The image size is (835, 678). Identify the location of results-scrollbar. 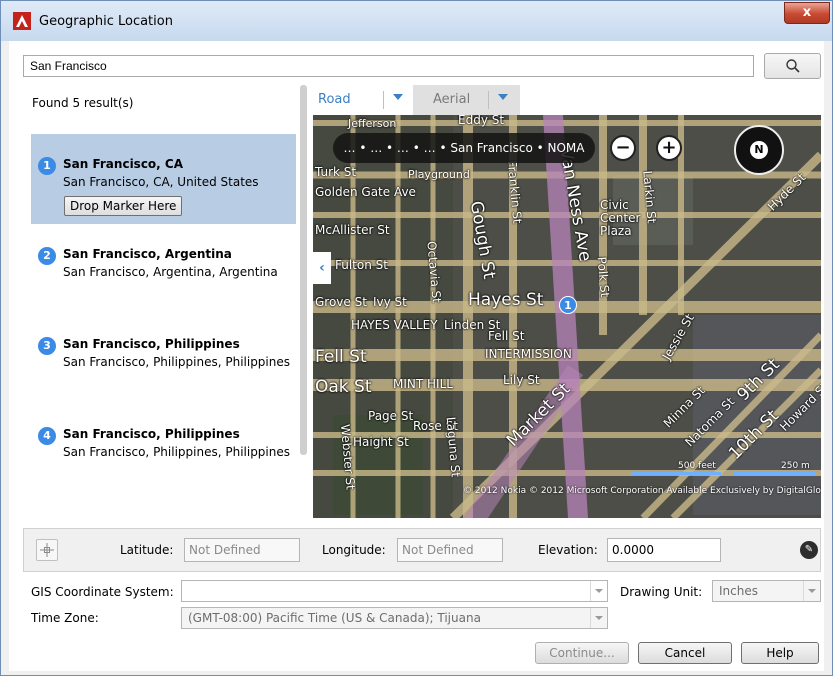
(303, 270).